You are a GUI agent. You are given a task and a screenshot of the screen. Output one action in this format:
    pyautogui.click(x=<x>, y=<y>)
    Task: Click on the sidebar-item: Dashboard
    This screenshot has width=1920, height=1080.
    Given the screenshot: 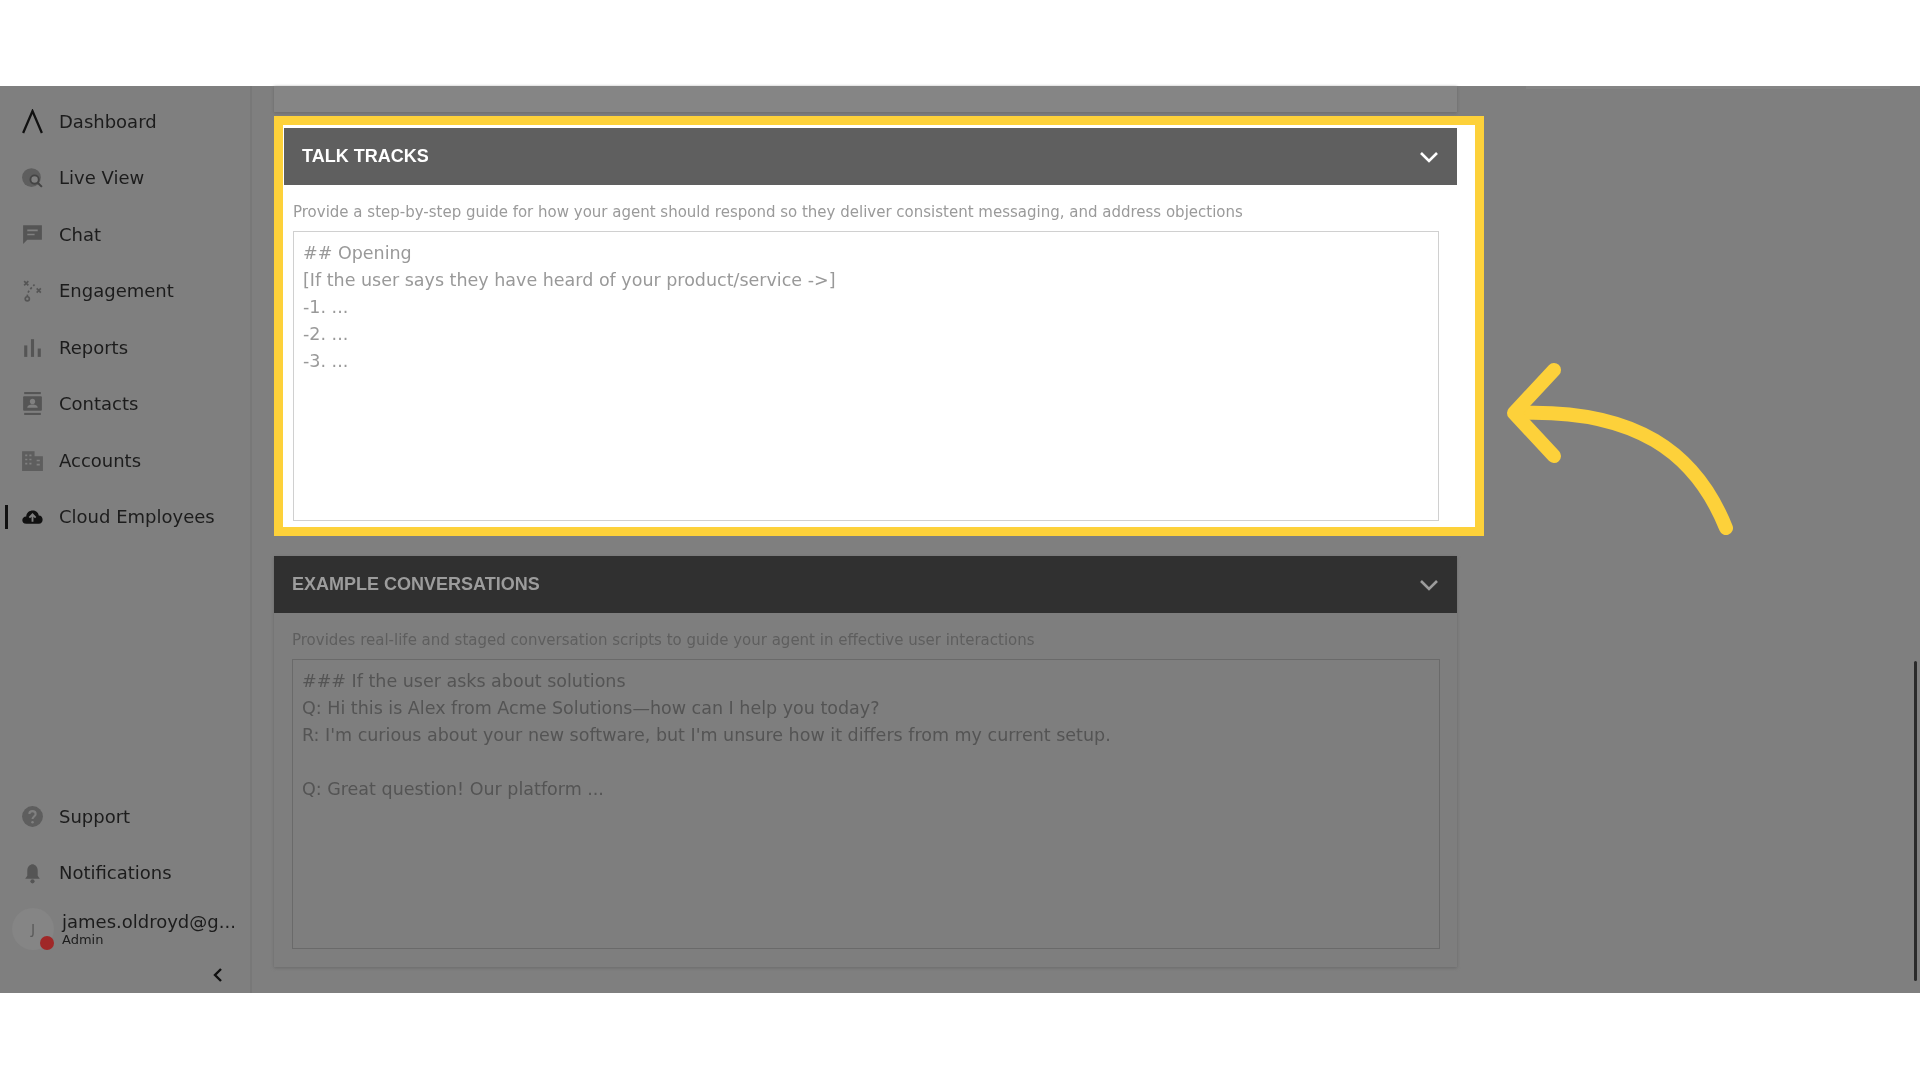 What is the action you would take?
    pyautogui.click(x=125, y=121)
    